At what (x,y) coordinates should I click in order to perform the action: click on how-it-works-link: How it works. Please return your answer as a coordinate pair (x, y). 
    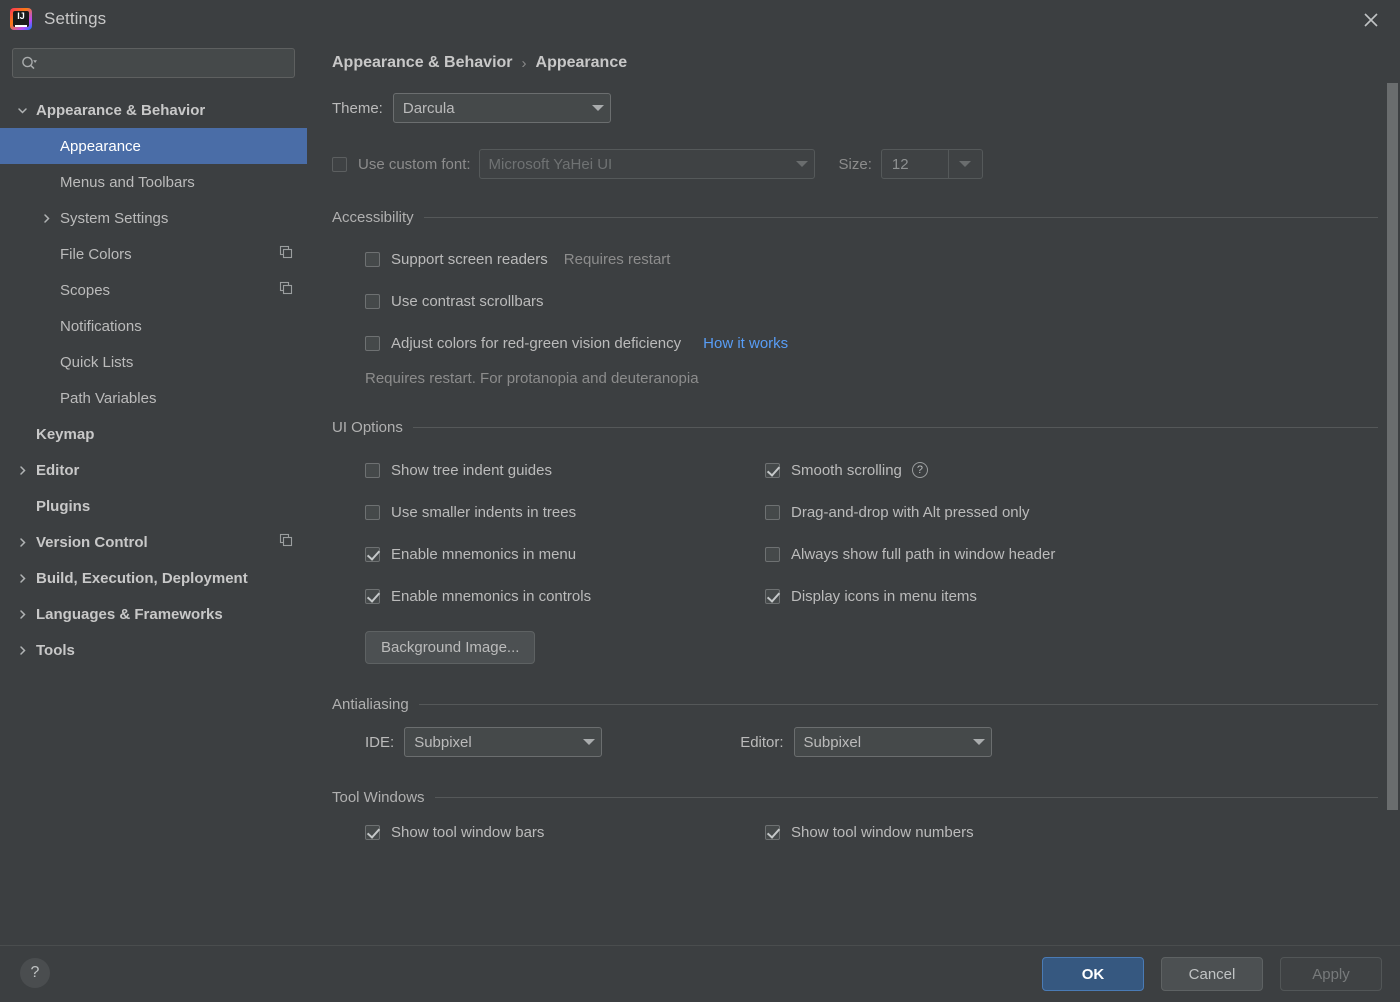
    Looking at the image, I should click on (745, 343).